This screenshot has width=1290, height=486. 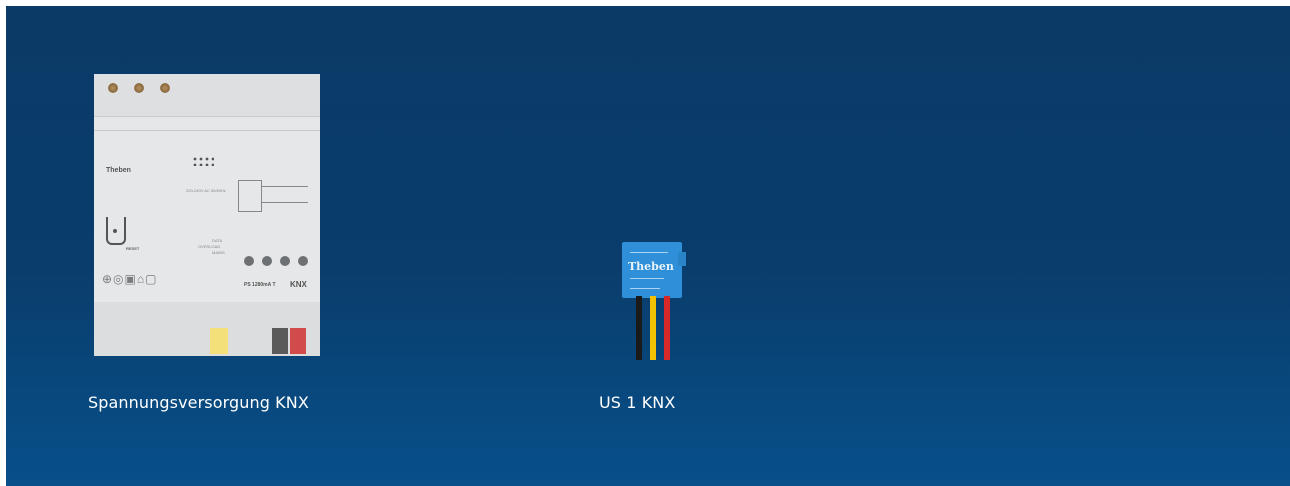 What do you see at coordinates (219, 341) in the screenshot?
I see `terminal-yellow-icon` at bounding box center [219, 341].